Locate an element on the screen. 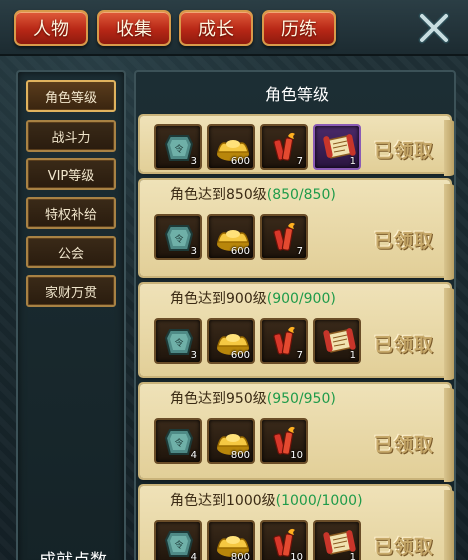 This screenshot has width=468, height=560. level-progress: (950/950) is located at coordinates (301, 399).